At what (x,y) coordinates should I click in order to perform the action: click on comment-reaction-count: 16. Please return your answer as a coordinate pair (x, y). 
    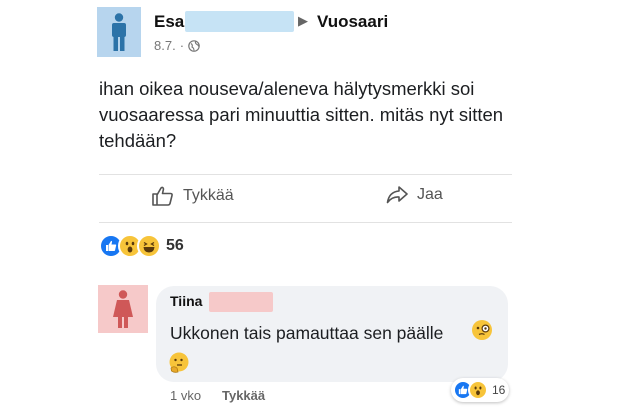
    Looking at the image, I should click on (499, 390).